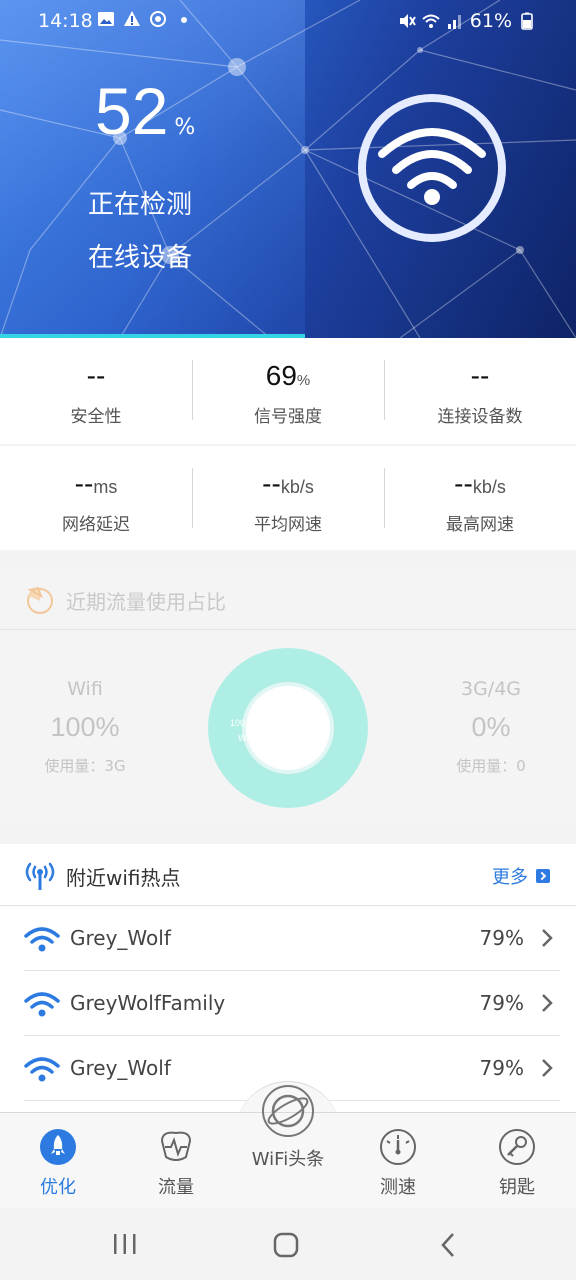 The image size is (576, 1280). Describe the element at coordinates (288, 417) in the screenshot. I see `stat-label: 信号强度` at that location.